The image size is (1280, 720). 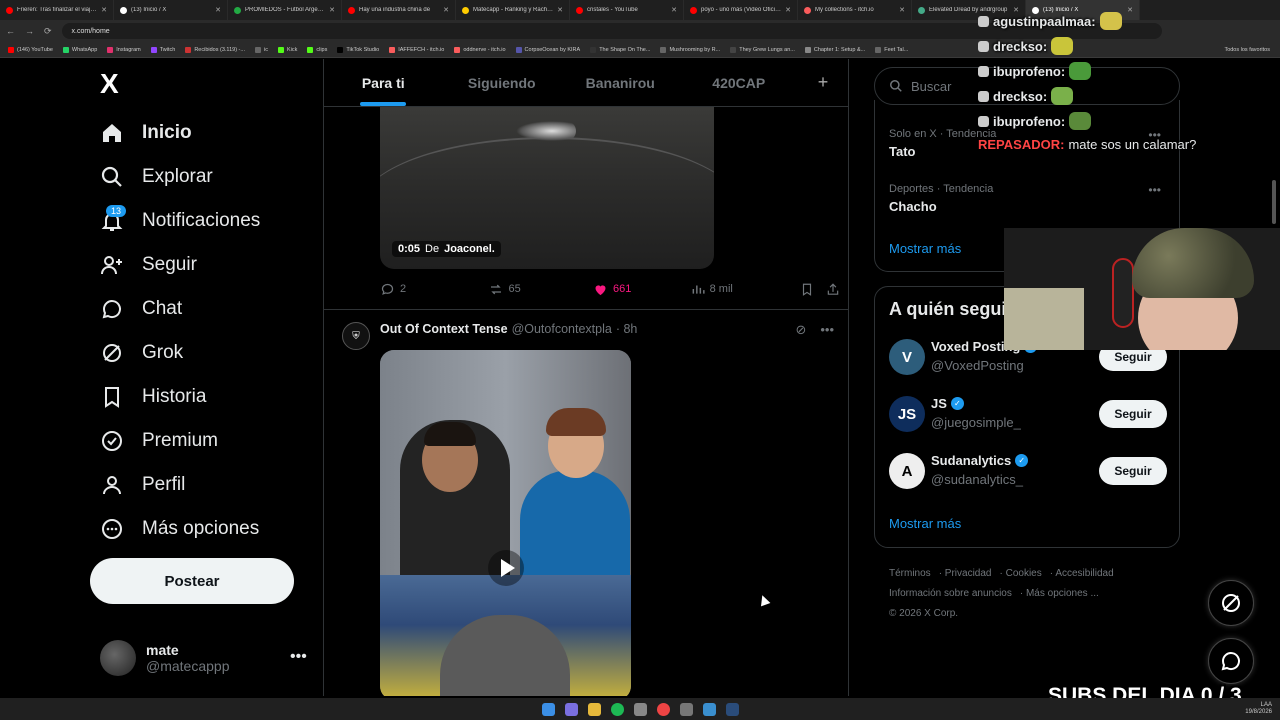 I want to click on steam-icon, so click(x=732, y=709).